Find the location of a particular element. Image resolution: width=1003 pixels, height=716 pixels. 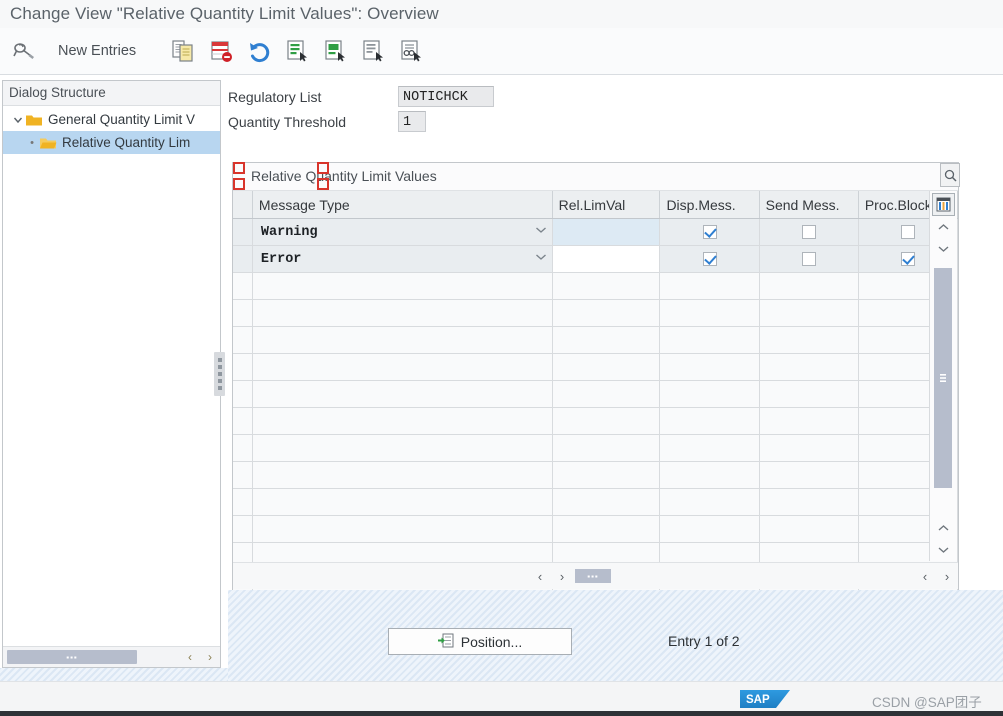

expand-collapse-chevron-icon is located at coordinates (18, 120).